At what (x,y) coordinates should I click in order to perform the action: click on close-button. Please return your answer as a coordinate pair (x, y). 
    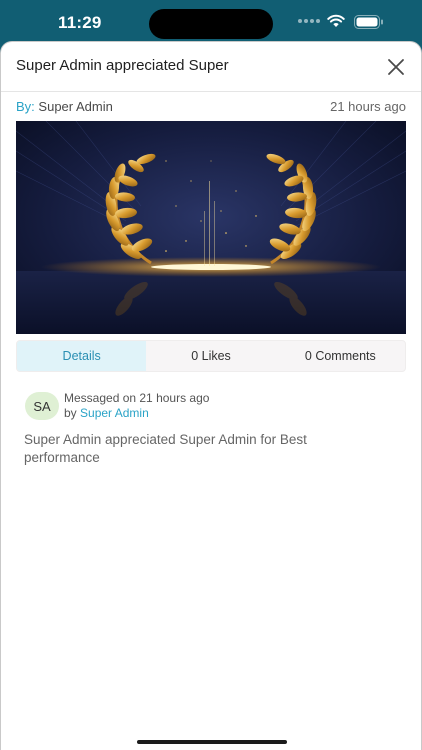
    Looking at the image, I should click on (396, 67).